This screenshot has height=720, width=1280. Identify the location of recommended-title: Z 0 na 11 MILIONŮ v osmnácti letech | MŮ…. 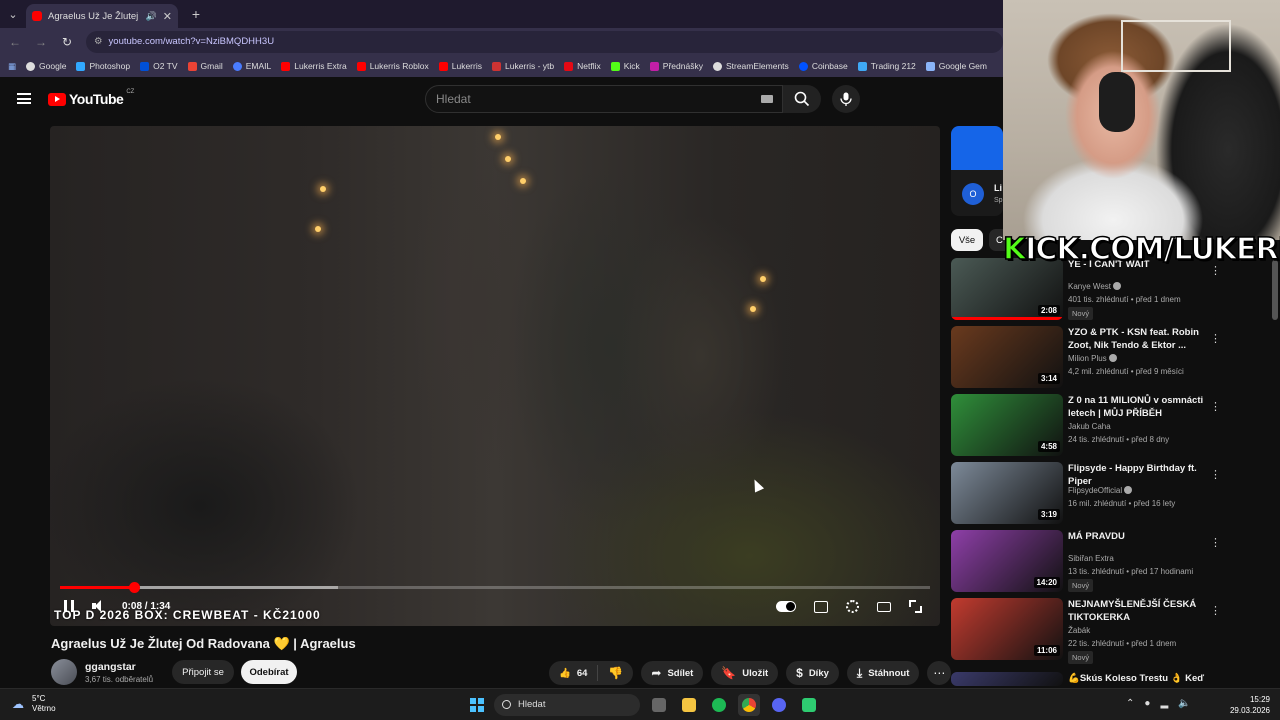
(1142, 407).